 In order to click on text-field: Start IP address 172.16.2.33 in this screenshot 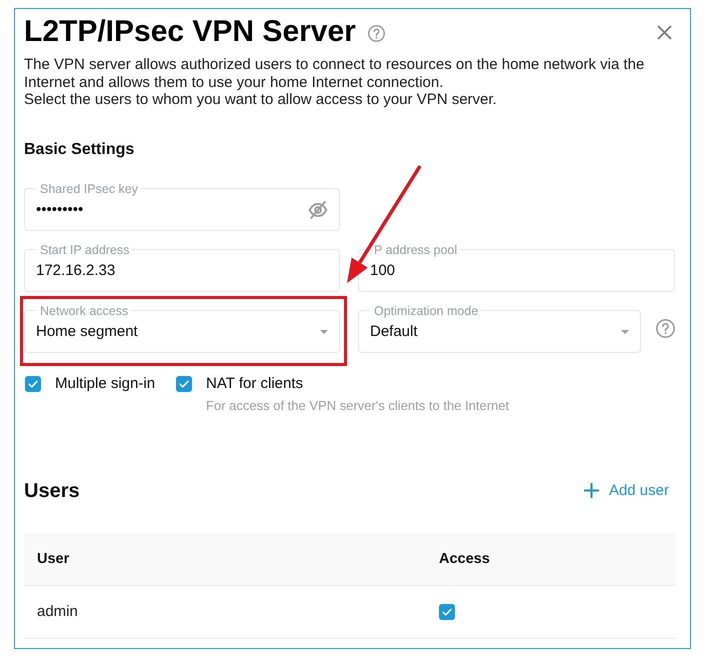, I will do `click(182, 267)`.